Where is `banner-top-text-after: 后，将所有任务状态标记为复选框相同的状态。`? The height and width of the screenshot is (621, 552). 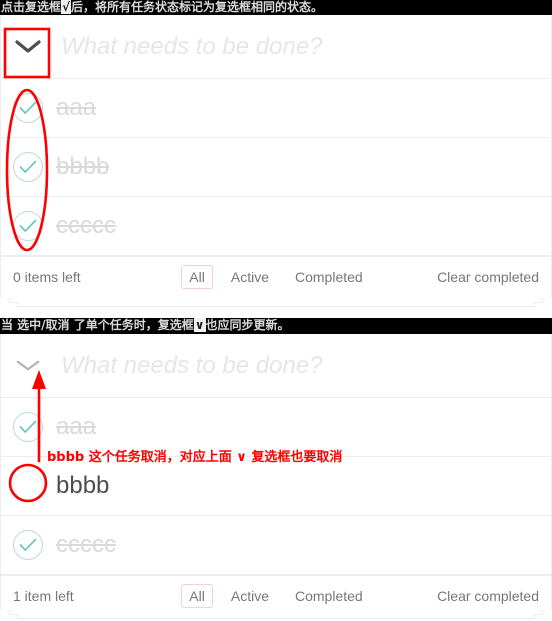 banner-top-text-after: 后，将所有任务状态标记为复选框相同的状态。 is located at coordinates (197, 7).